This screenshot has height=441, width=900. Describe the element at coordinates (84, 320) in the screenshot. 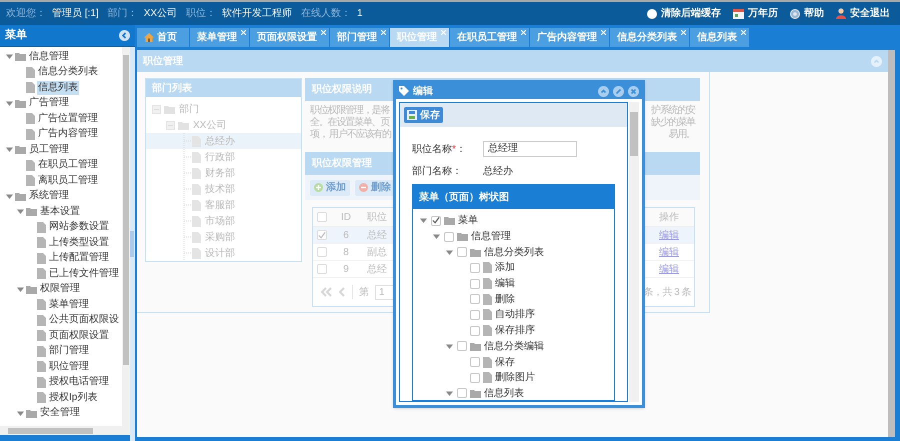

I see `tree-item: 公共页面权限设` at that location.